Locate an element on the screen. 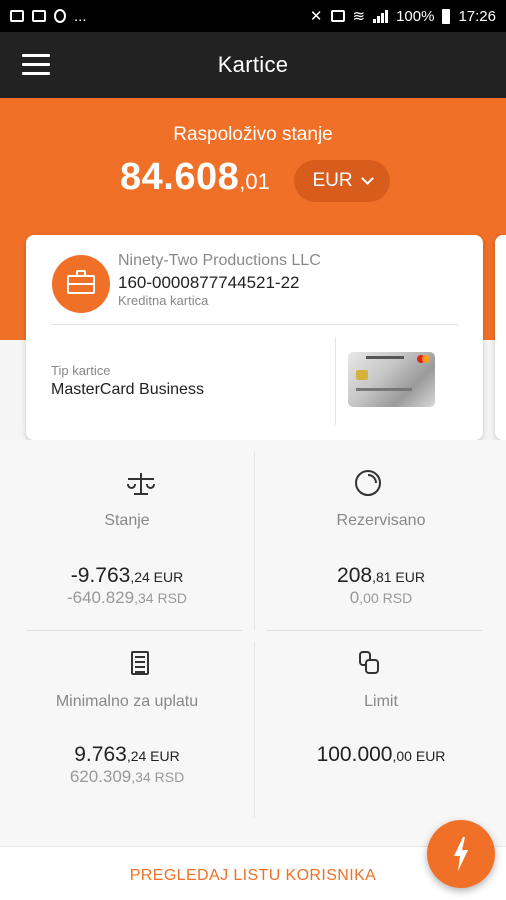 Image resolution: width=506 pixels, height=900 pixels. balance-amount: 84.608,01 is located at coordinates (195, 177).